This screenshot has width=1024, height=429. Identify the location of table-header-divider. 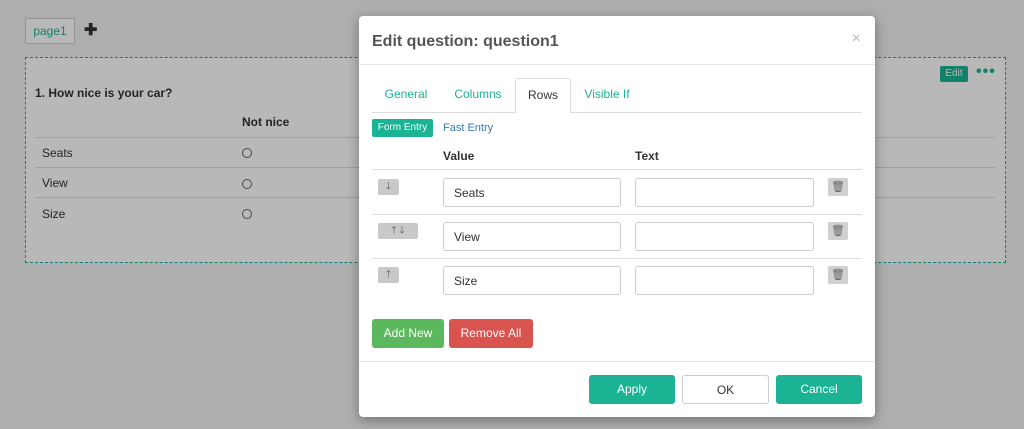
(617, 169).